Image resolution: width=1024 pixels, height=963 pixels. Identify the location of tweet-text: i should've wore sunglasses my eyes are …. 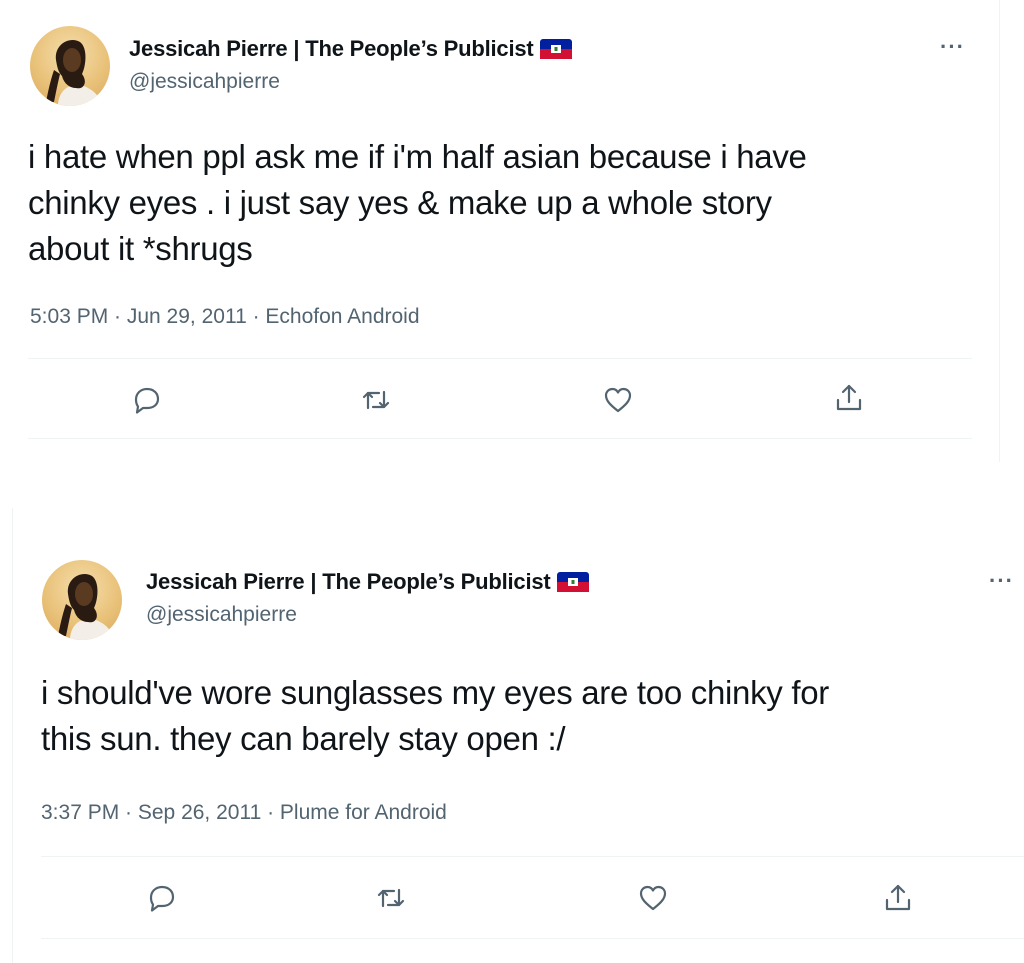
(435, 715).